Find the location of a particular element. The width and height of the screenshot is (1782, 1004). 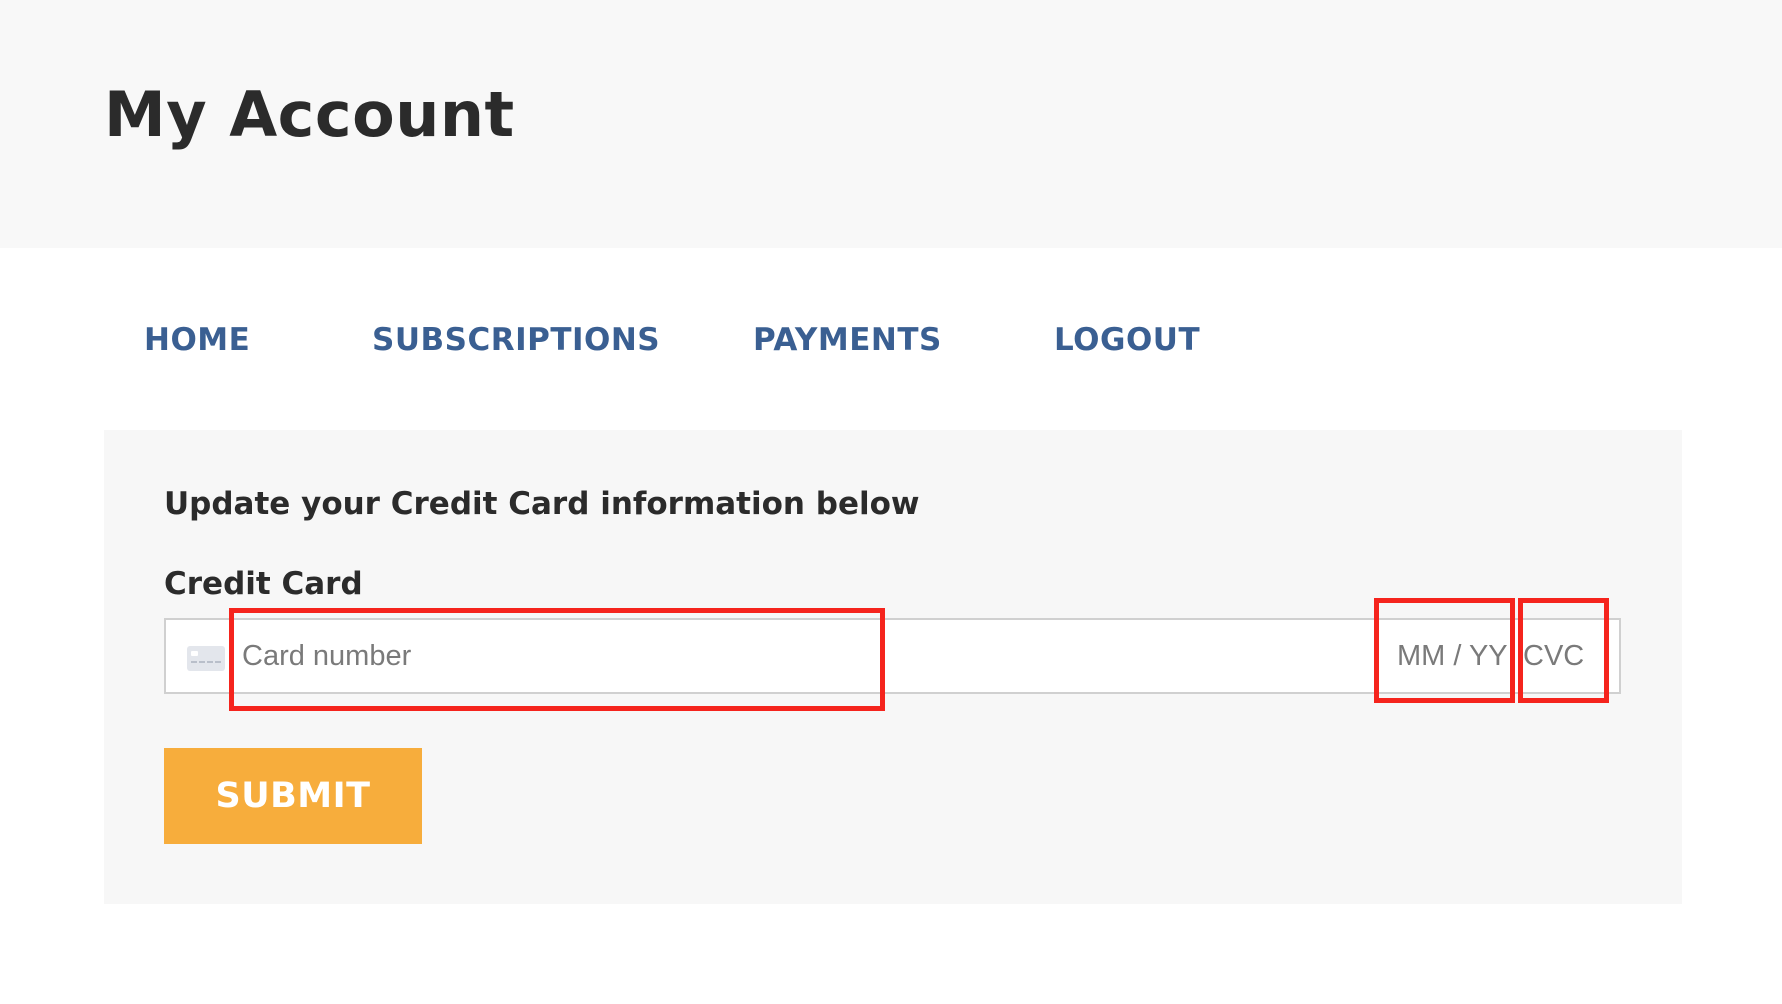

card-number-input is located at coordinates (567, 656).